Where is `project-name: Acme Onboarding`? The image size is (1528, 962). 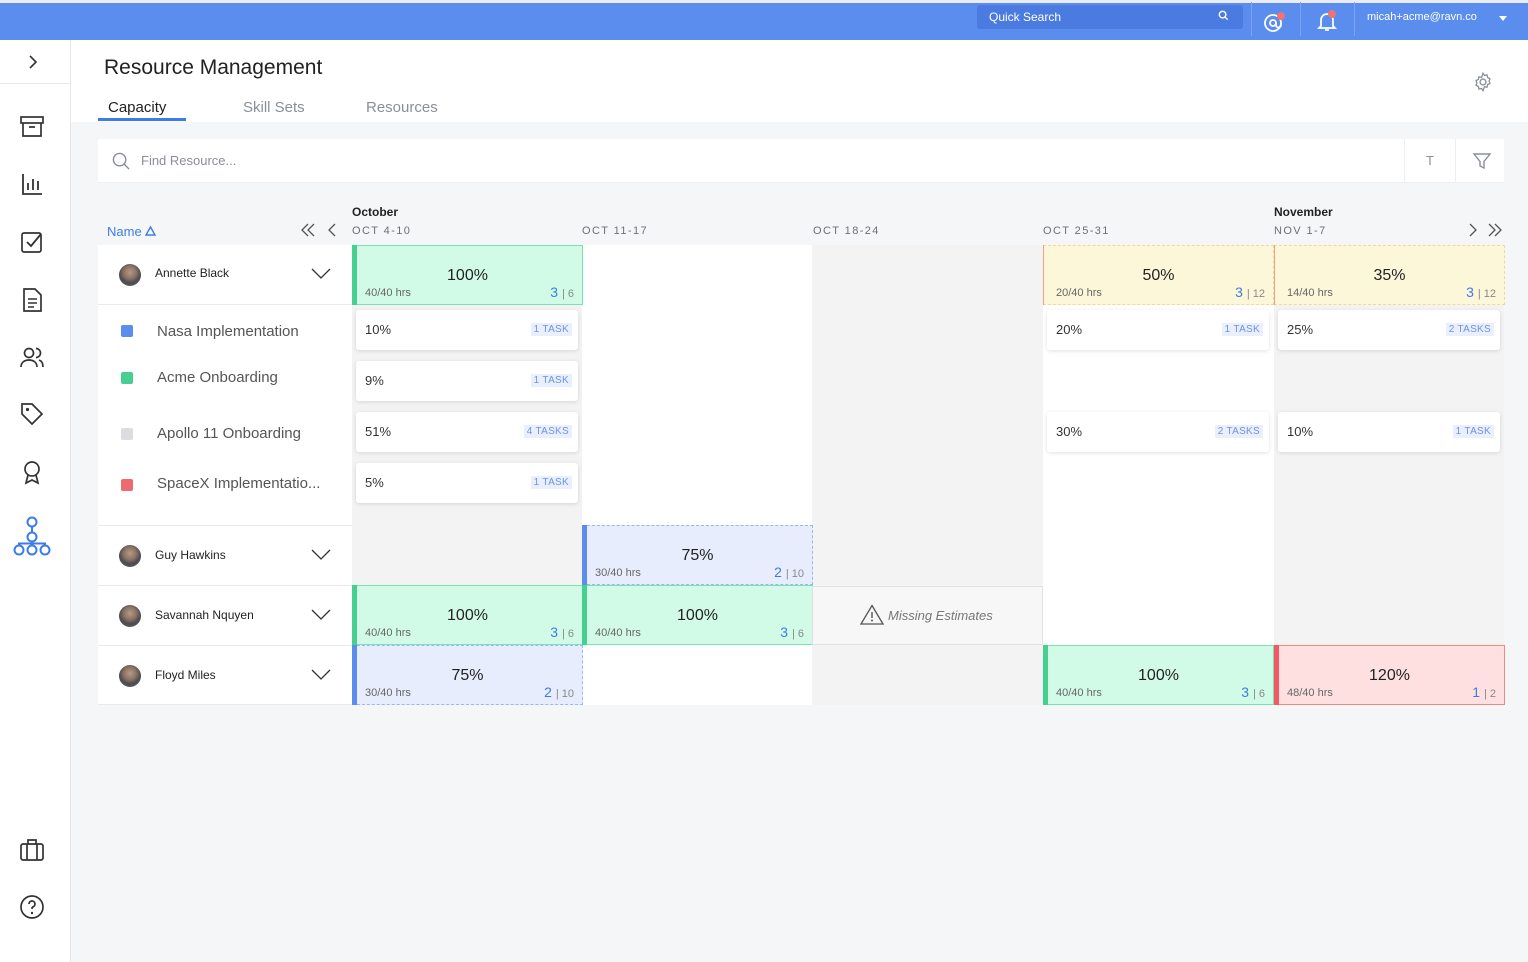
project-name: Acme Onboarding is located at coordinates (217, 377).